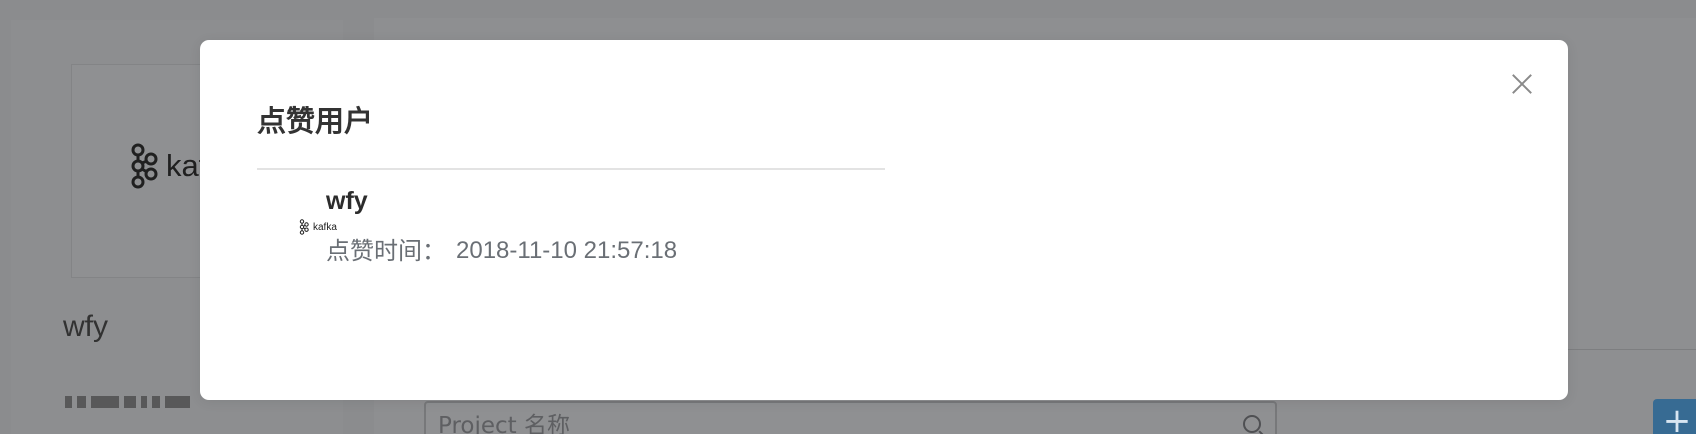 This screenshot has height=434, width=1696. Describe the element at coordinates (325, 227) in the screenshot. I see `avatar-text: kafka` at that location.